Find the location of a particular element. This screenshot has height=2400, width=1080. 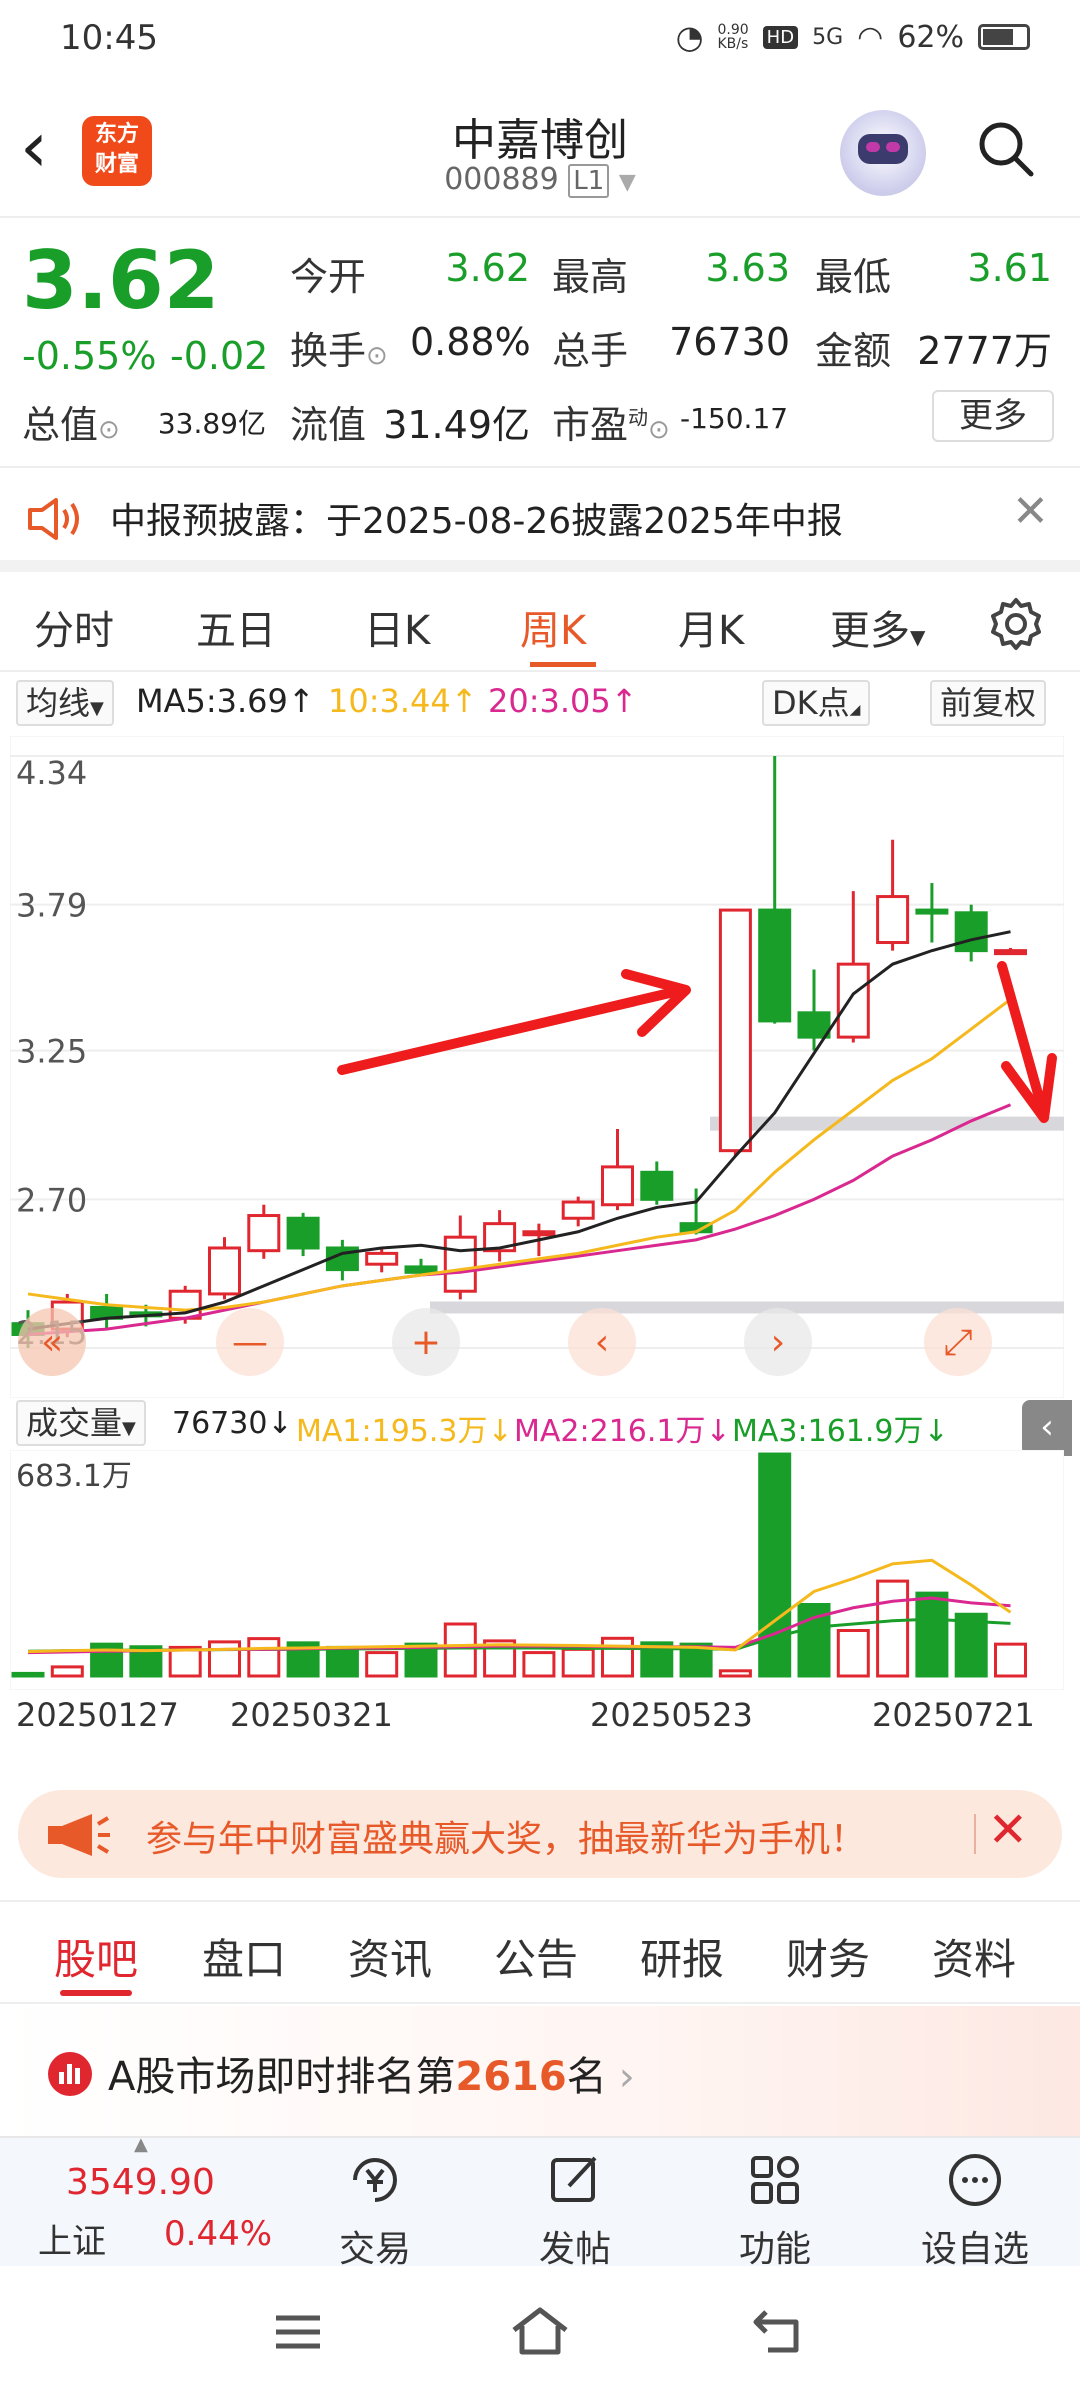

amount-label: 金额 is located at coordinates (853, 351).